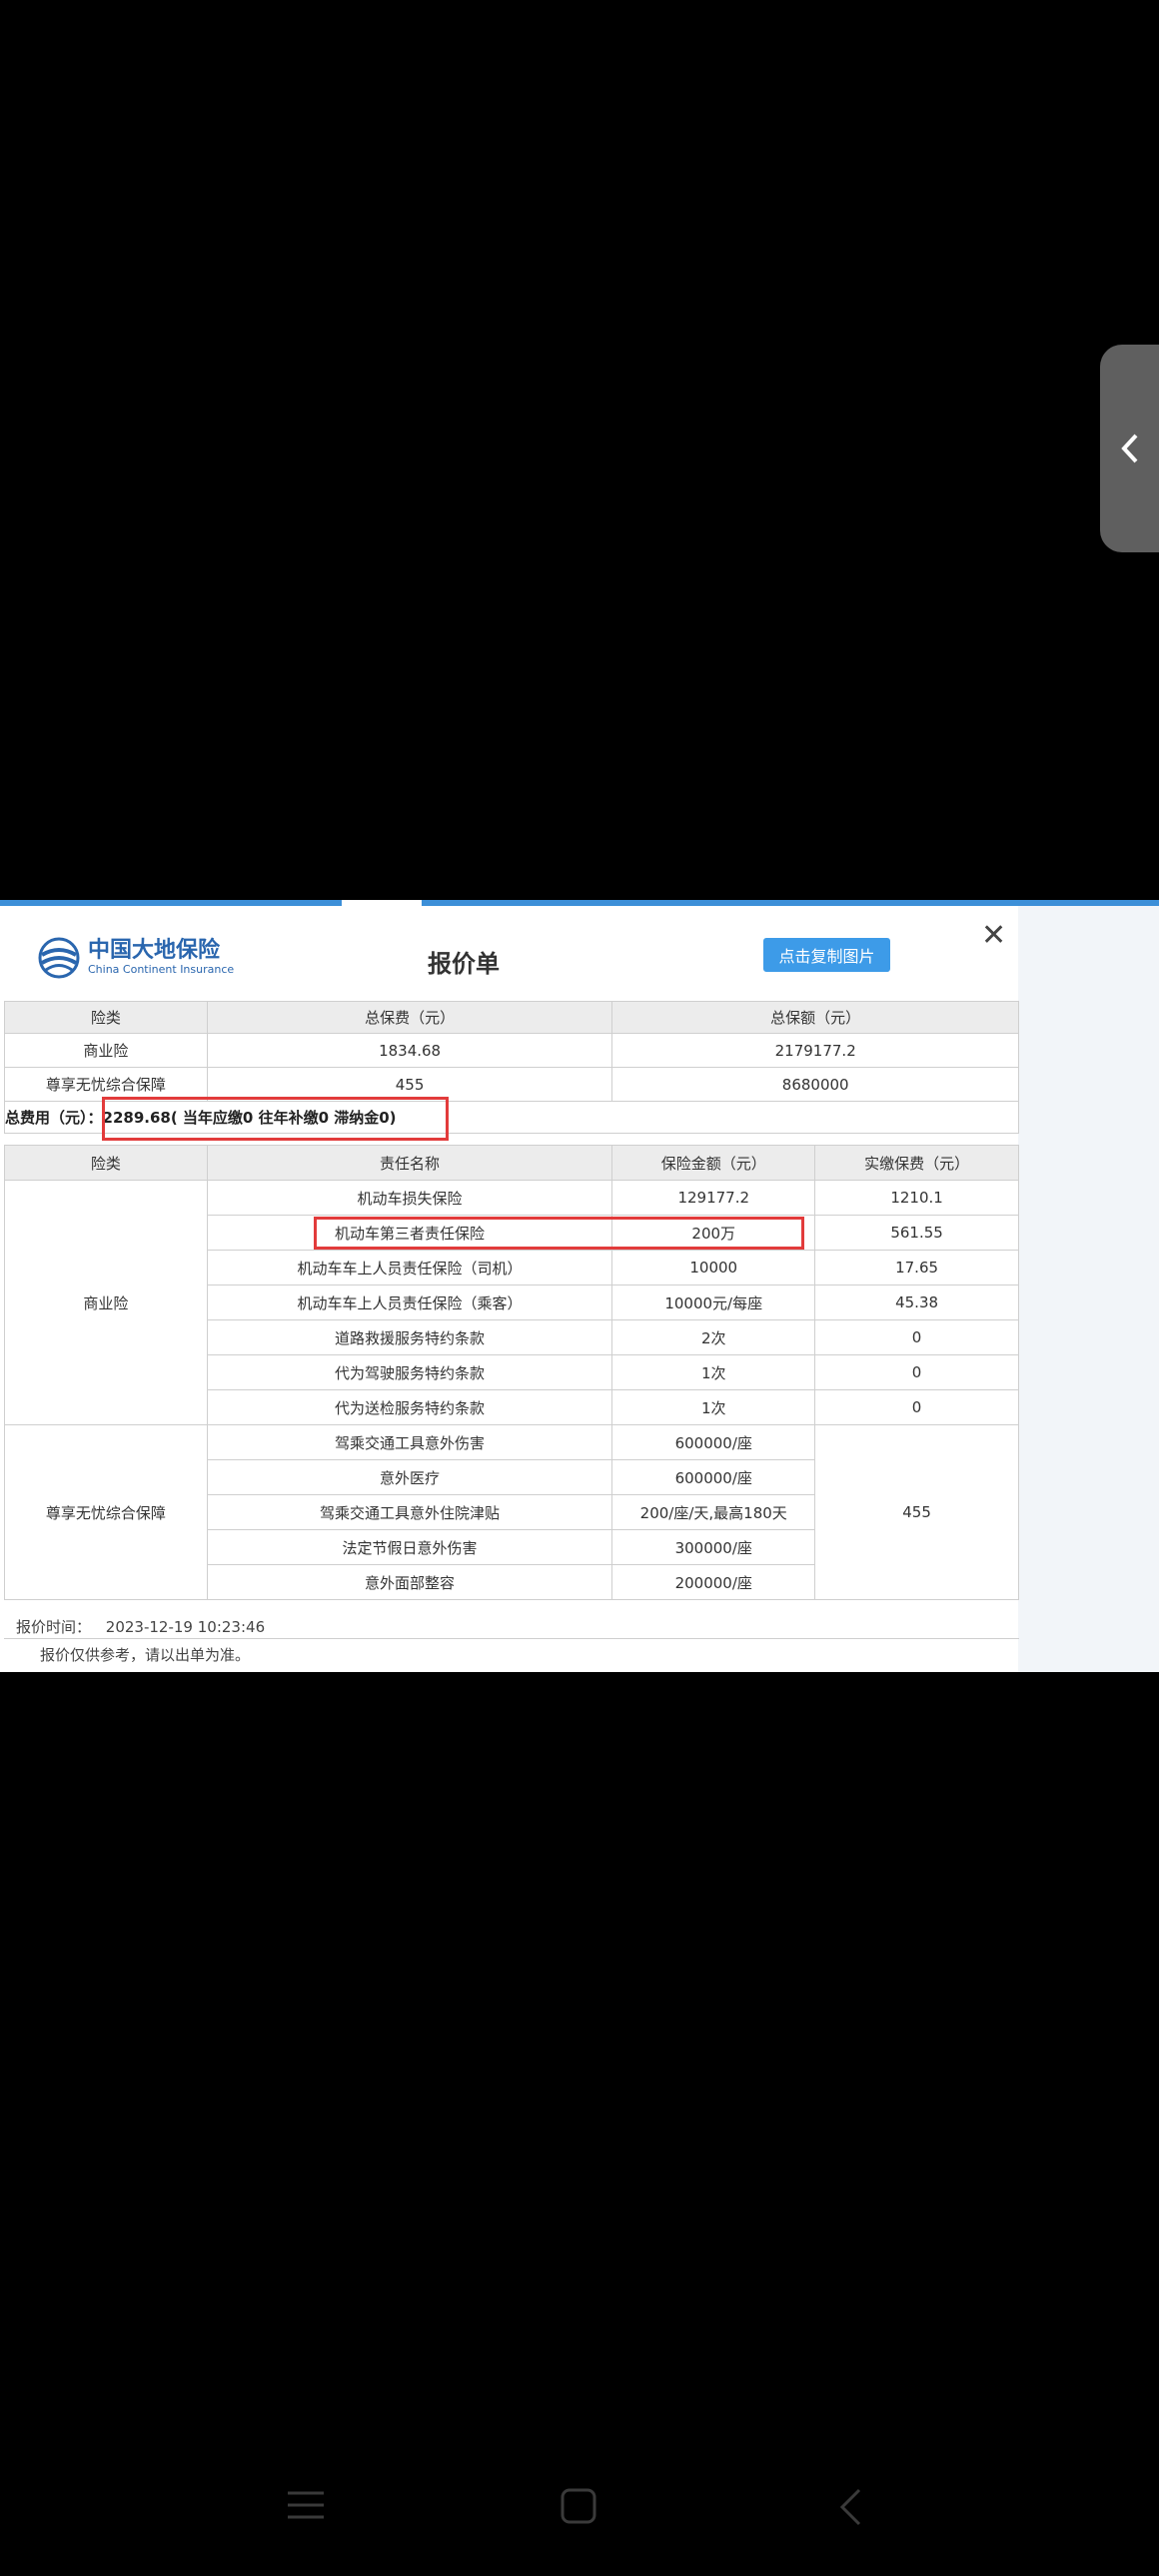 The width and height of the screenshot is (1159, 2576). What do you see at coordinates (714, 1303) in the screenshot?
I see `coverage-amount: 10000元/每座` at bounding box center [714, 1303].